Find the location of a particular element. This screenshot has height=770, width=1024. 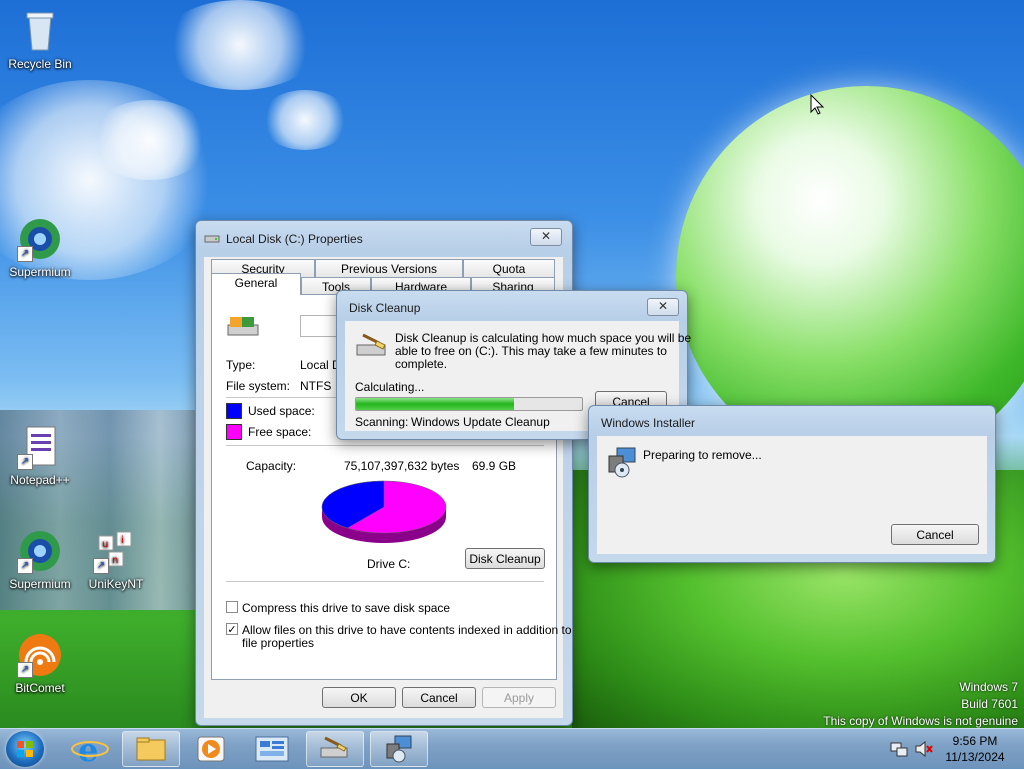

ok-button: OK is located at coordinates (359, 697).